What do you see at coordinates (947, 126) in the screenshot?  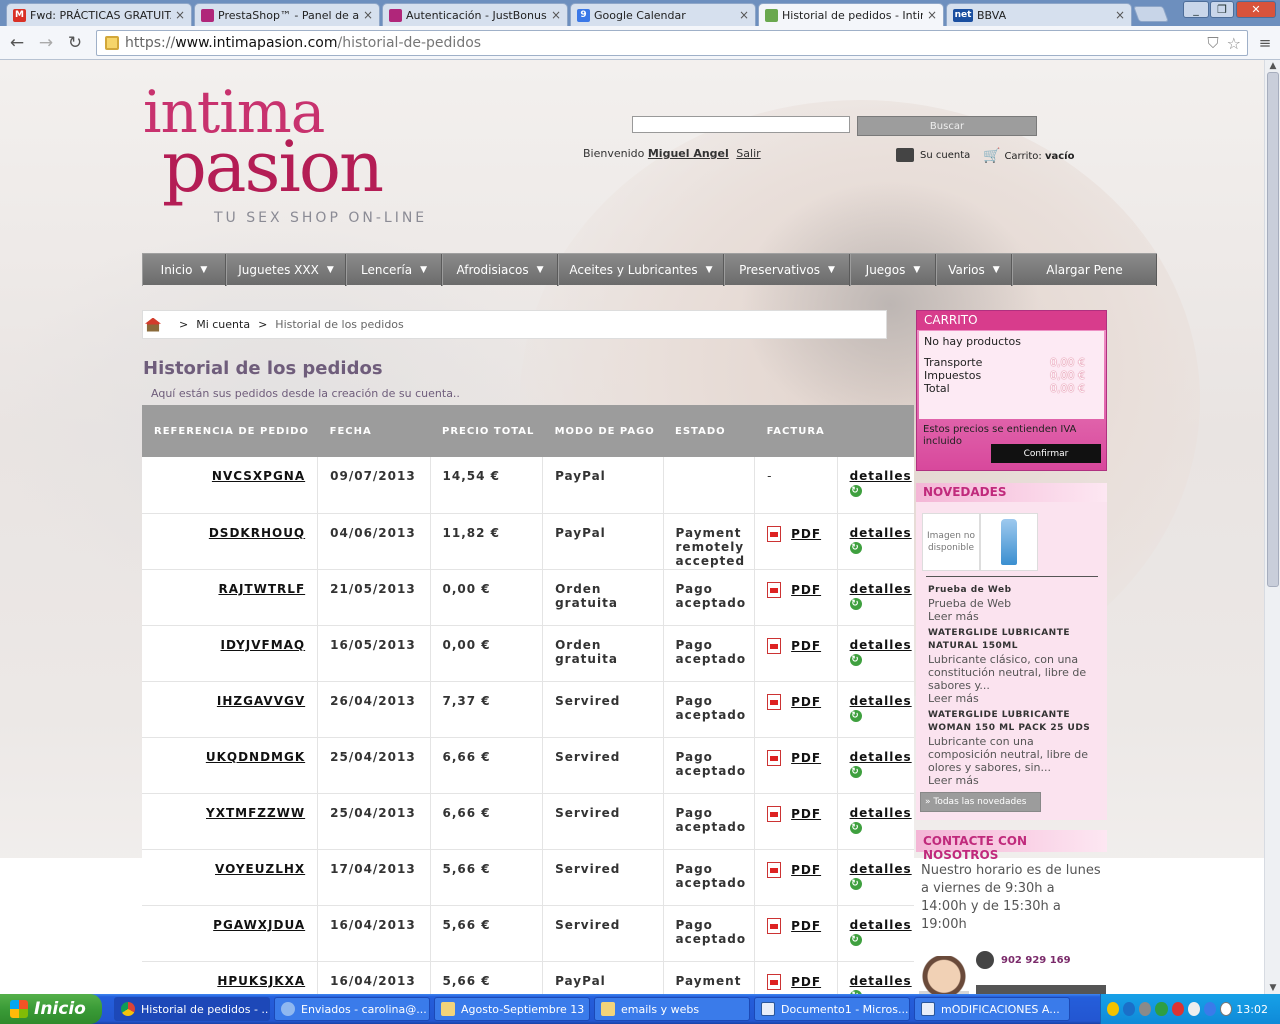 I see `search-button: Buscar` at bounding box center [947, 126].